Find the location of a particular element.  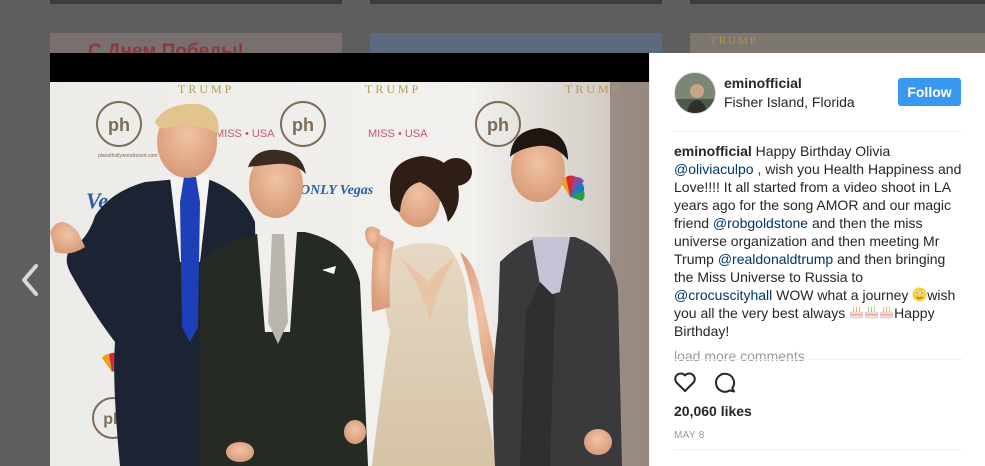

feed-tile: С Днем Победы! is located at coordinates (196, 43).